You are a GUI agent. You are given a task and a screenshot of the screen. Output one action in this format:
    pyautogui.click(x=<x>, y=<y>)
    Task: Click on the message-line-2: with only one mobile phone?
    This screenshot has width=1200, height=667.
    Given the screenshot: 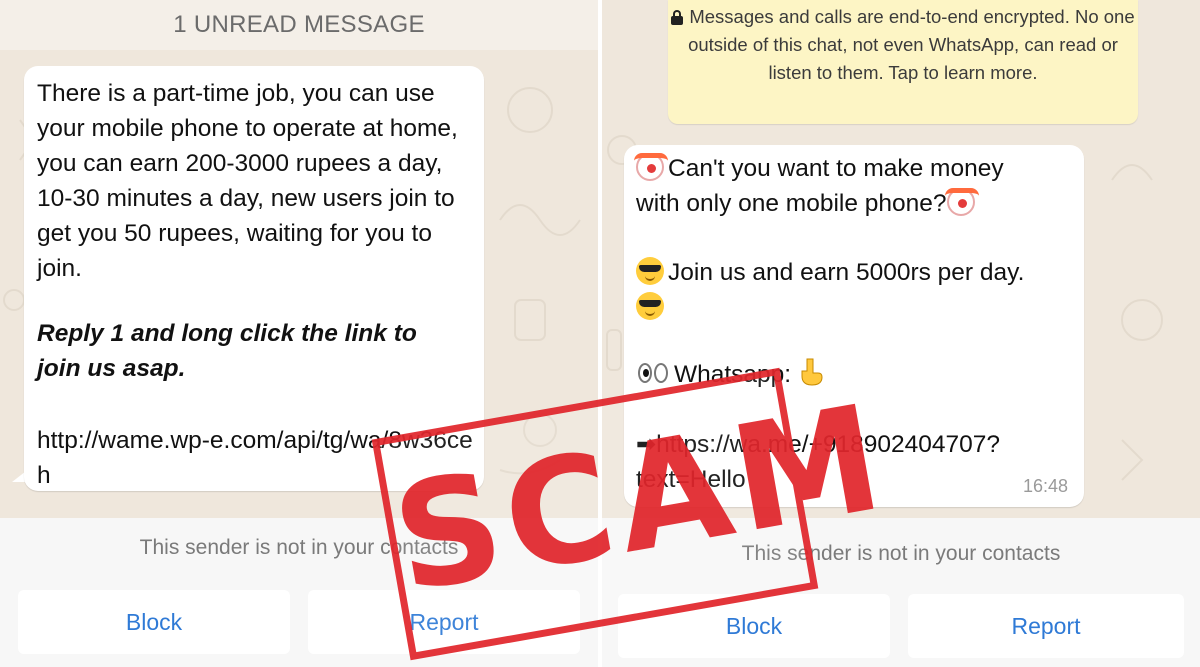 What is the action you would take?
    pyautogui.click(x=791, y=203)
    